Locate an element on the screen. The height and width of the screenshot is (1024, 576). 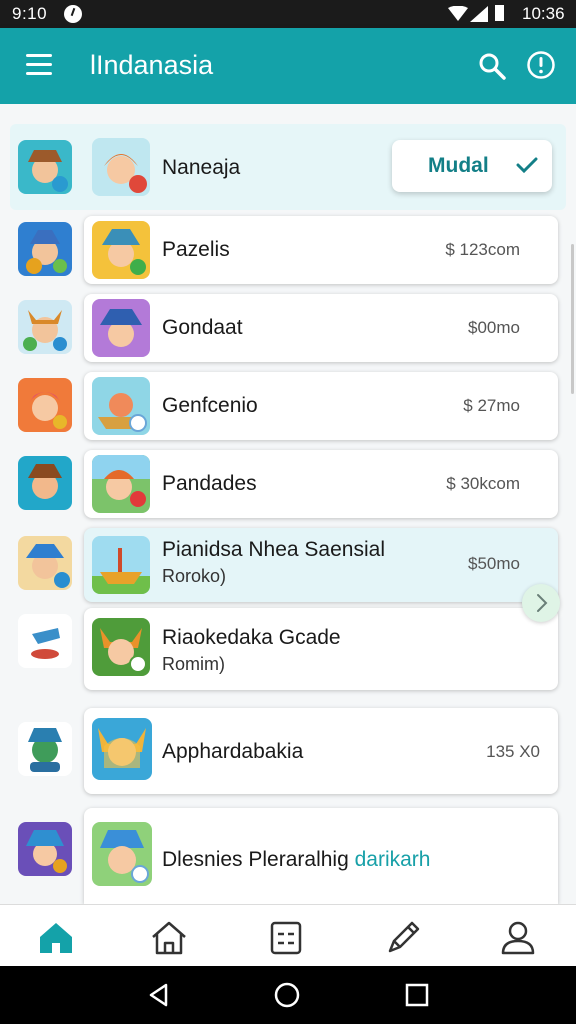
recents-icon is located at coordinates (417, 995).